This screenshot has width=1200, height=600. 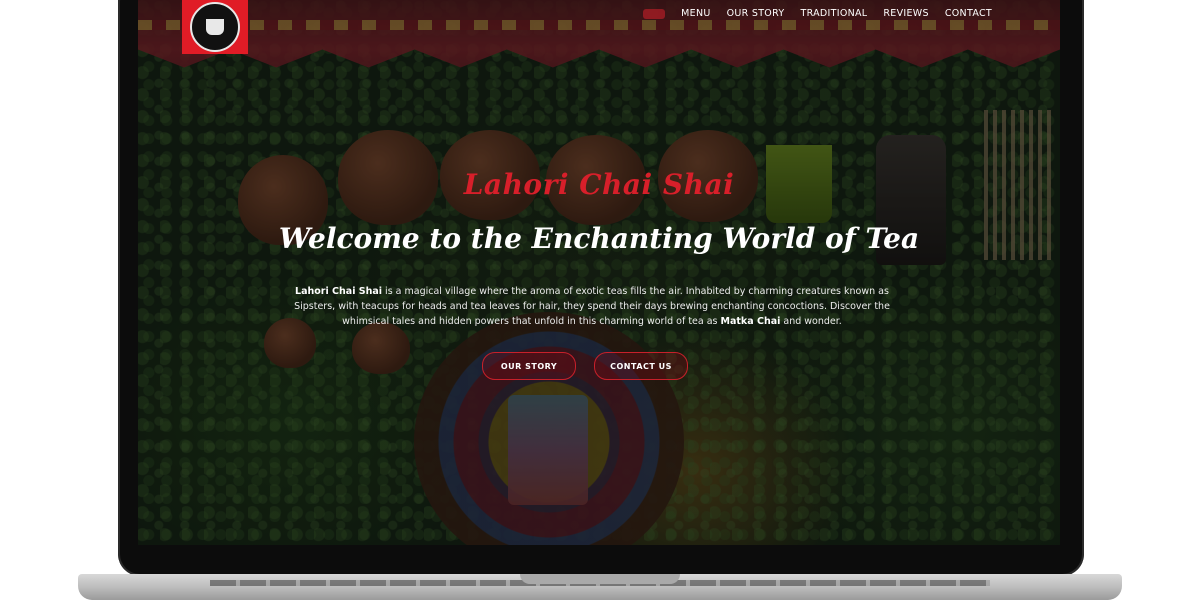 I want to click on teacup-icon, so click(x=215, y=27).